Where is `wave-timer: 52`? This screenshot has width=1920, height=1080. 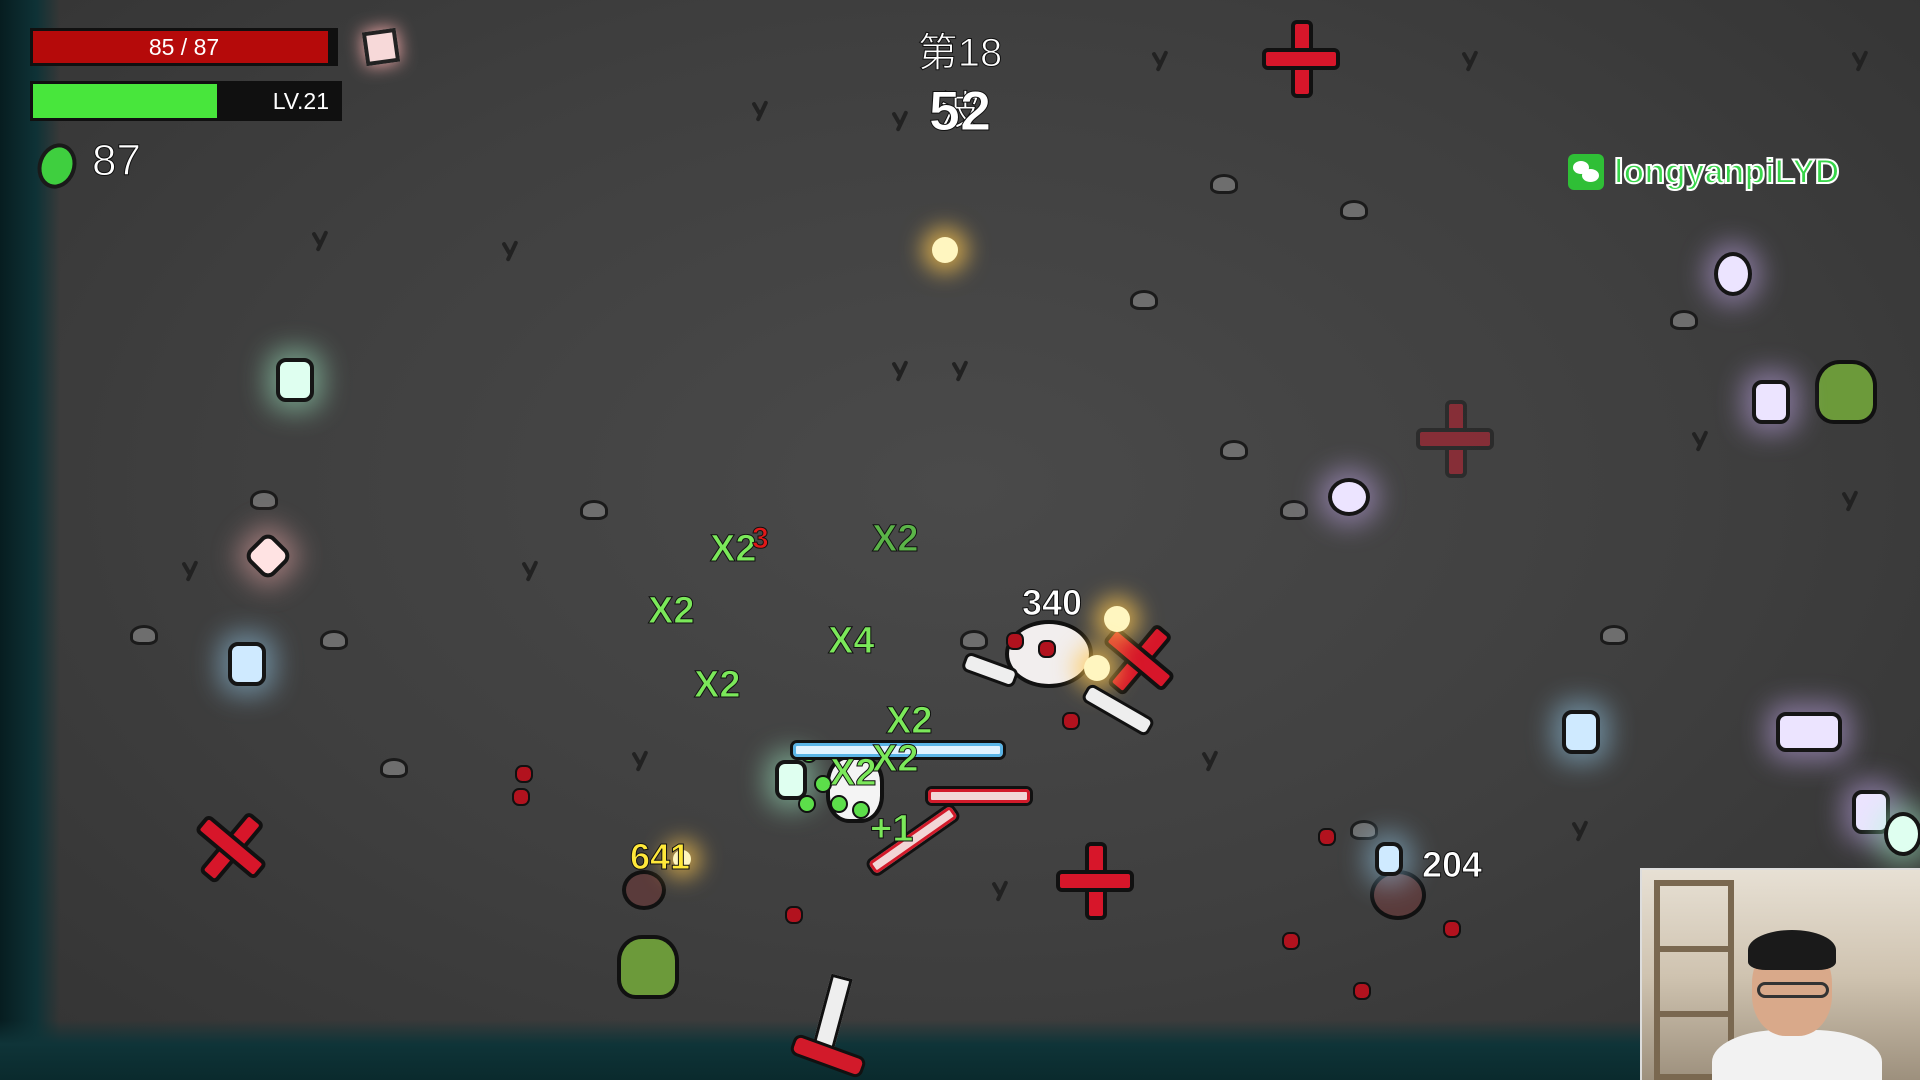 wave-timer: 52 is located at coordinates (960, 111).